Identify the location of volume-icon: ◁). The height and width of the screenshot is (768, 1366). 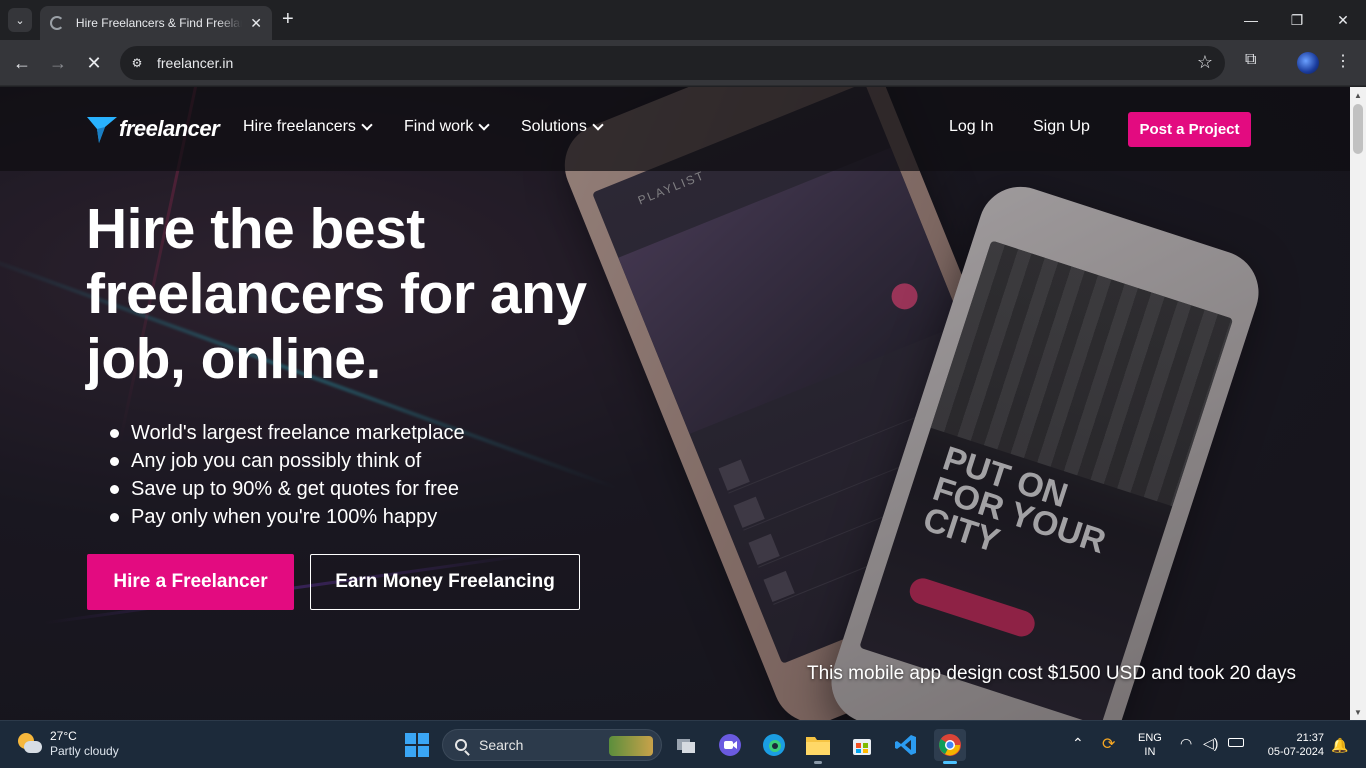
(1210, 743).